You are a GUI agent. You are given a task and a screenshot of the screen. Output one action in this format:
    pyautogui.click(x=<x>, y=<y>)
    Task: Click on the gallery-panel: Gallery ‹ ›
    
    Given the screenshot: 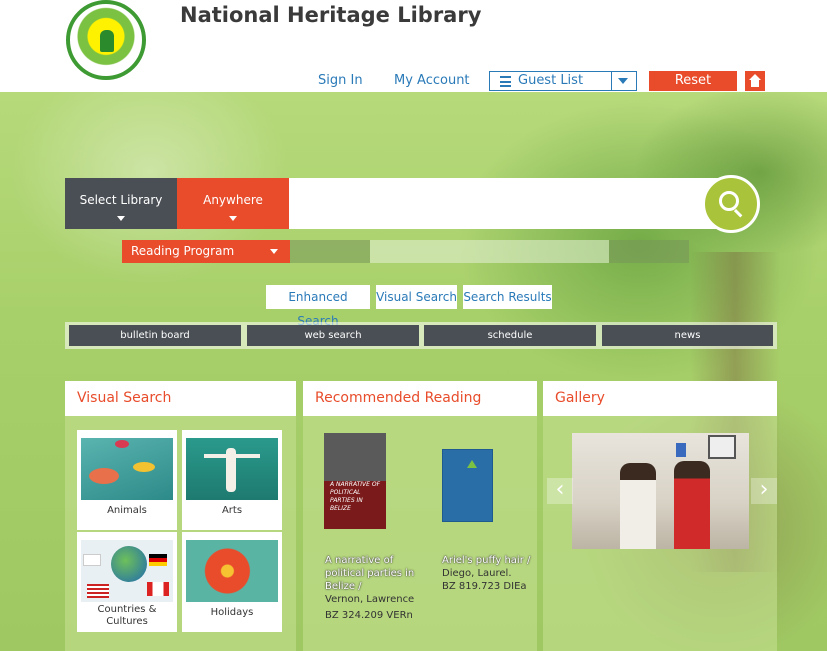 What is the action you would take?
    pyautogui.click(x=660, y=516)
    